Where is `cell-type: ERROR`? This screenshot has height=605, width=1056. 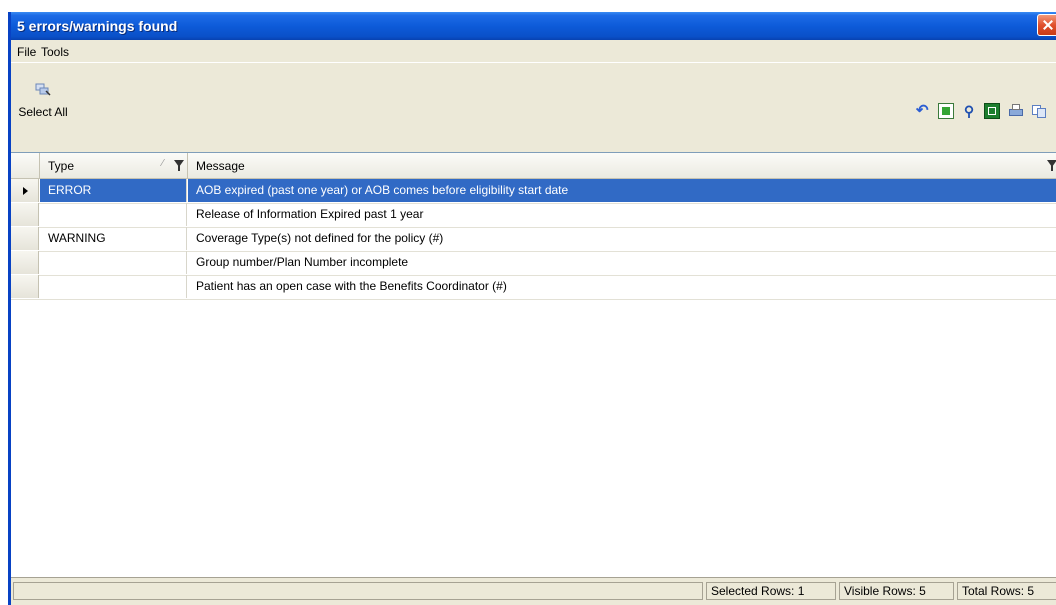
cell-type: ERROR is located at coordinates (113, 190).